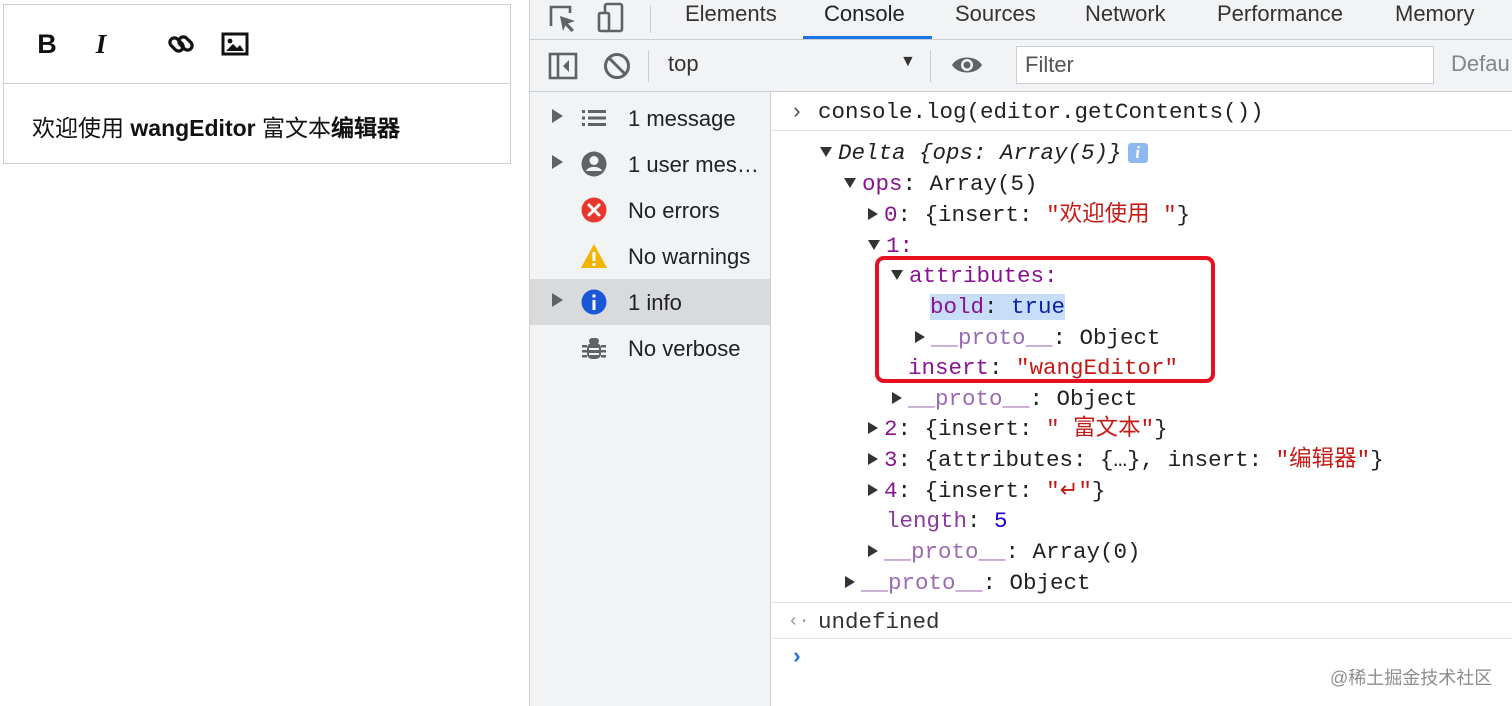 This screenshot has height=706, width=1512. I want to click on op-row-4: 4: {insert: "↵"}, so click(986, 491).